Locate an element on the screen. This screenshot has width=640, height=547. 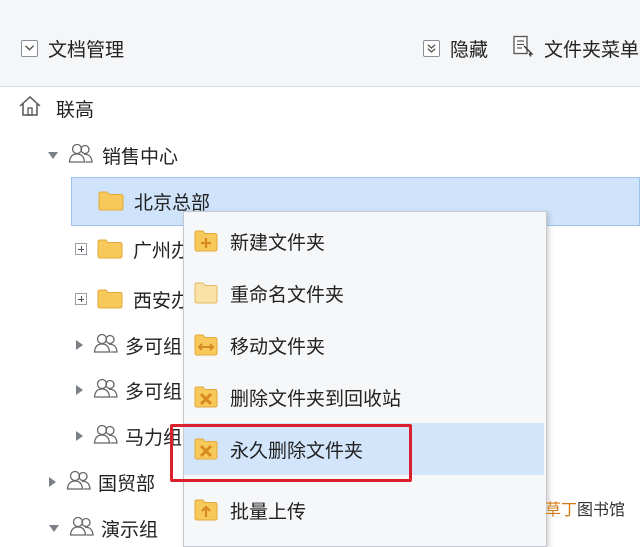
double-chevron-down-icon is located at coordinates (431, 48).